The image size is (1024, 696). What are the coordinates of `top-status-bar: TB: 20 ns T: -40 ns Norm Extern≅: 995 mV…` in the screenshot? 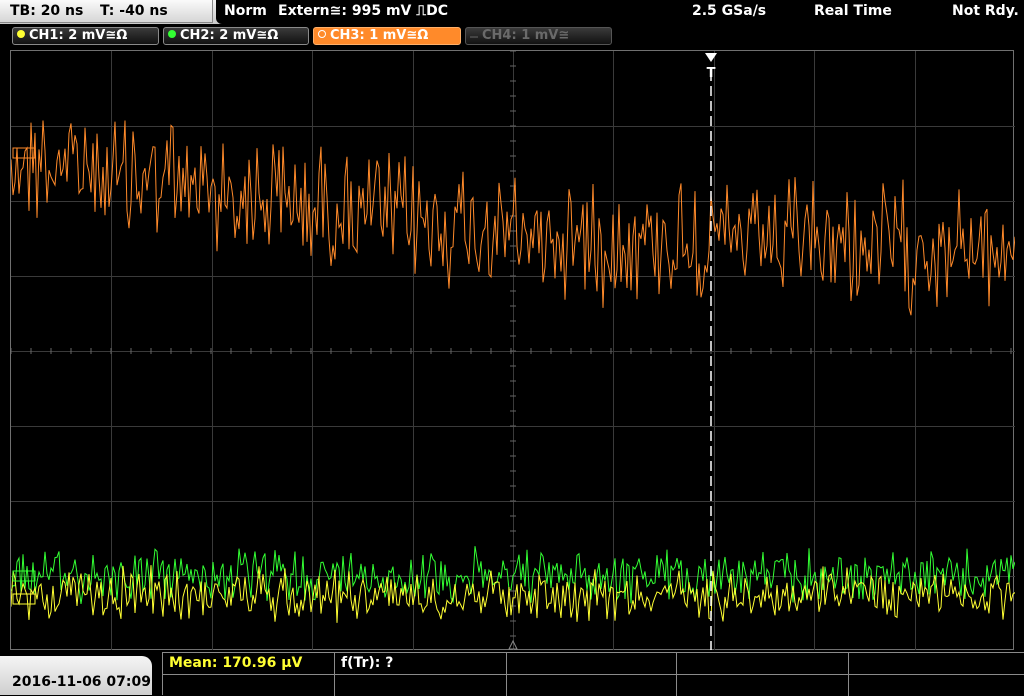 It's located at (512, 12).